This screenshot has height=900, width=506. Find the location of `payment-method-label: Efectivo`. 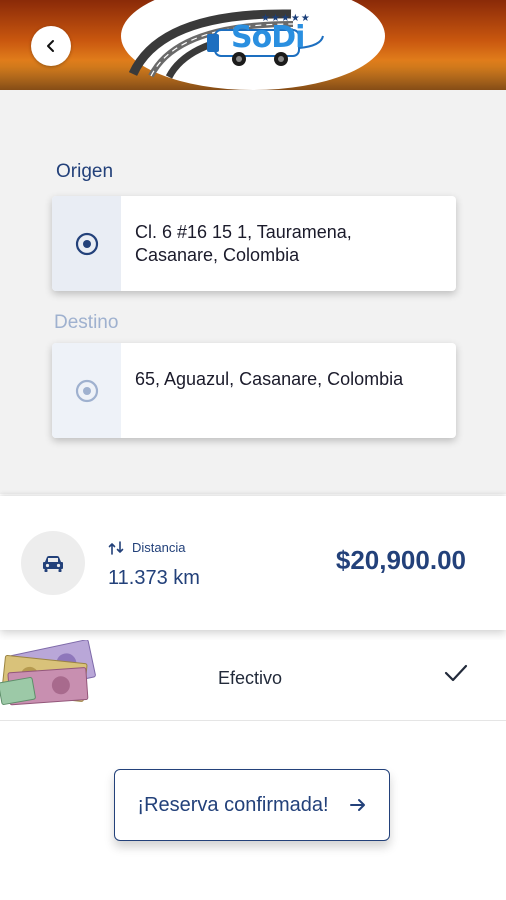

payment-method-label: Efectivo is located at coordinates (250, 678).